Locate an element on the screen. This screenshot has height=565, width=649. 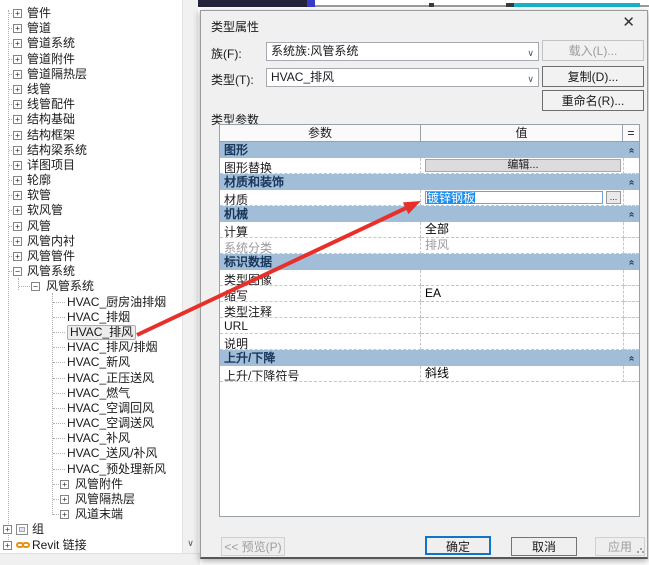
close-icon: ✕ is located at coordinates (628, 23).